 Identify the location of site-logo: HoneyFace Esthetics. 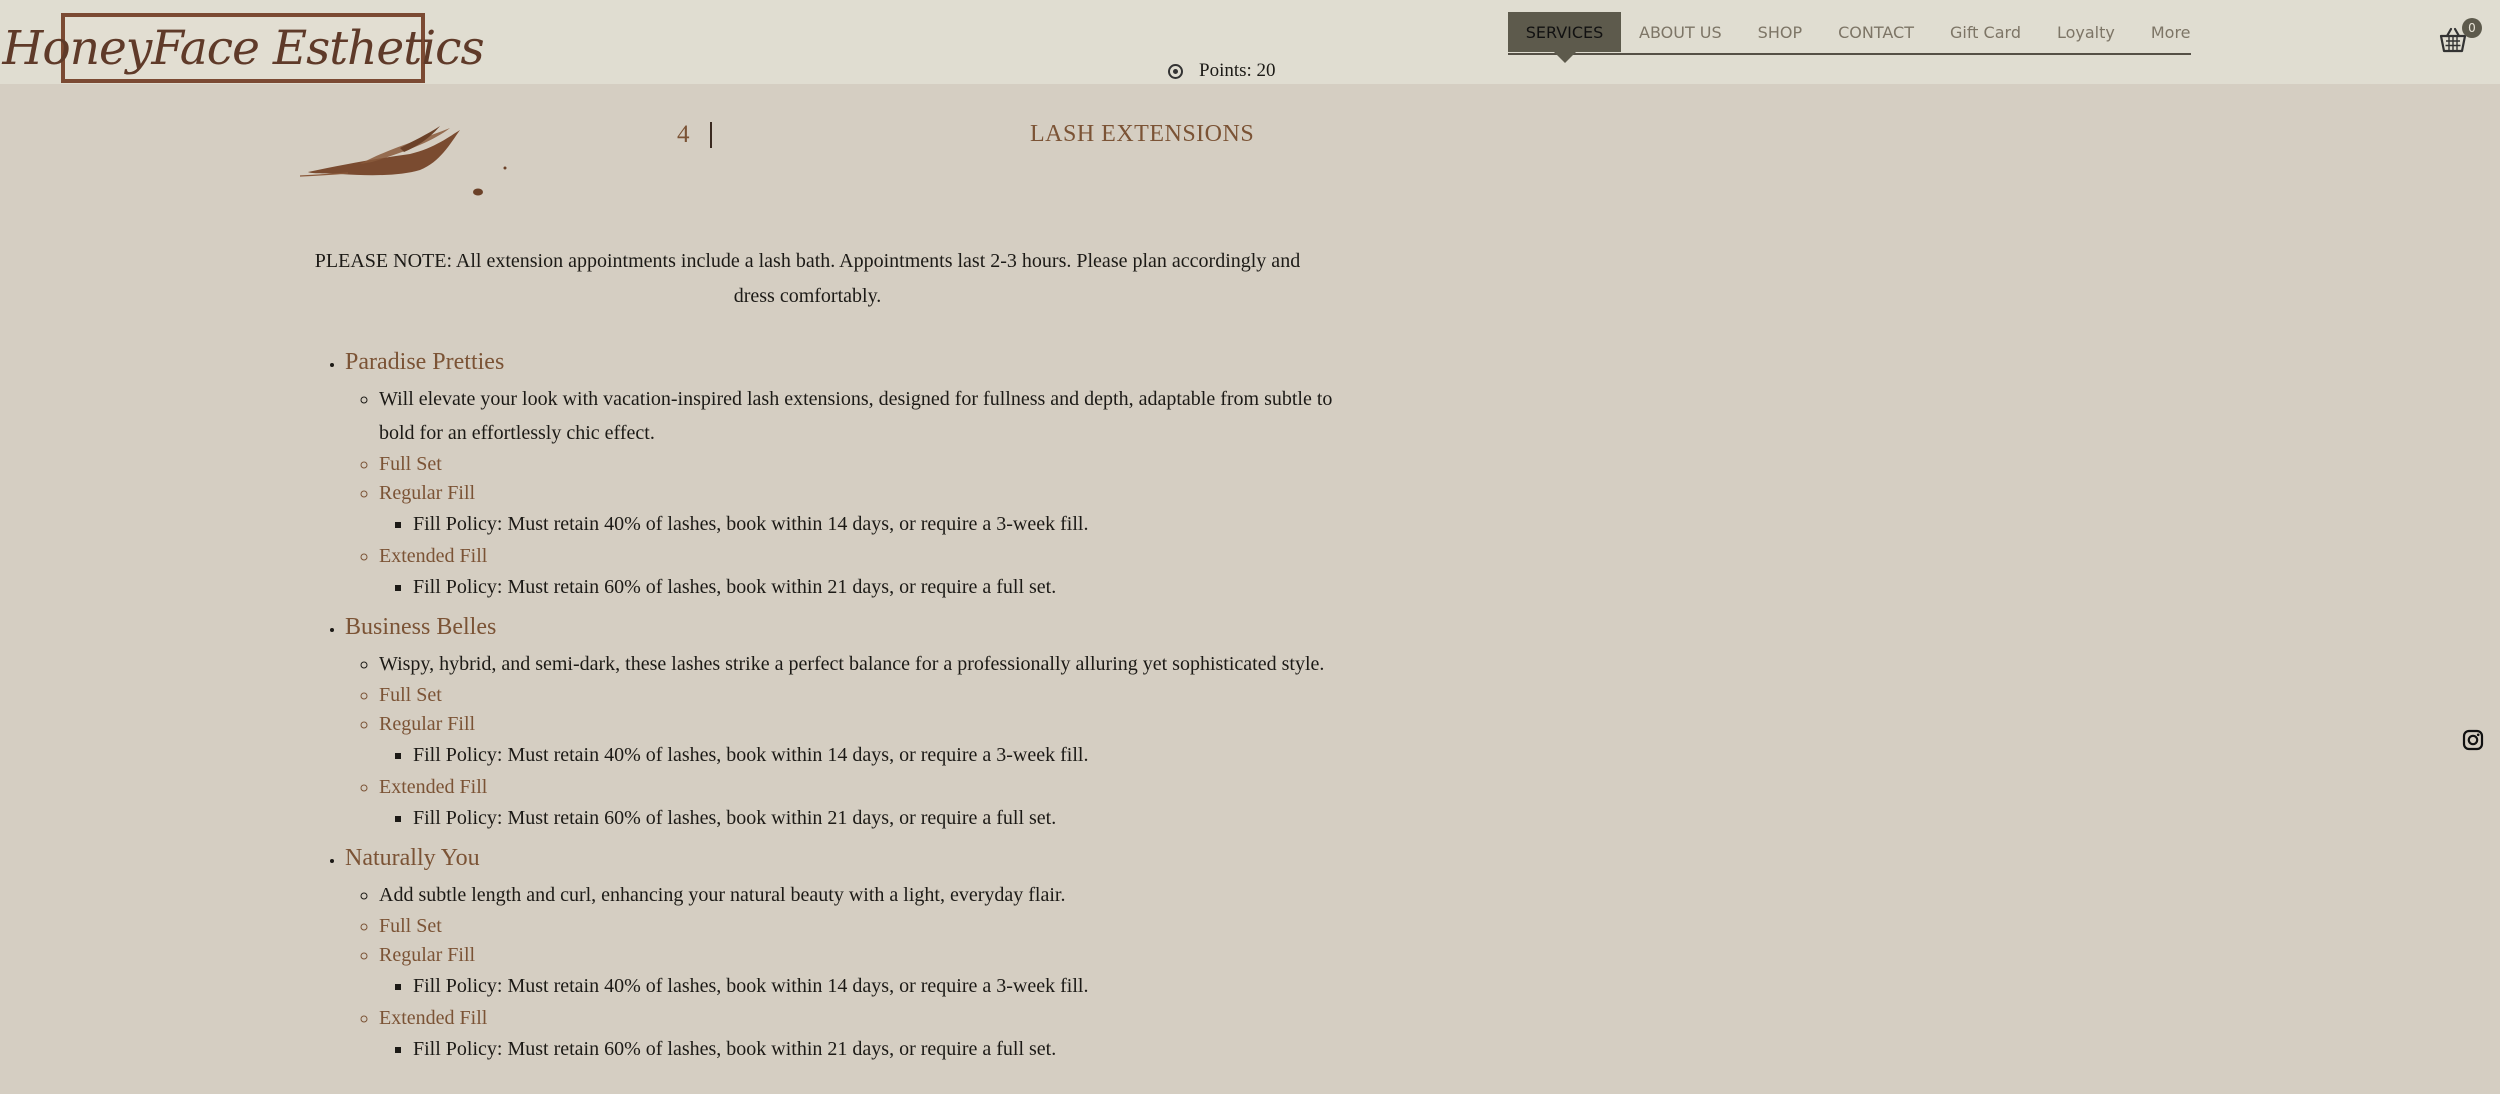
(243, 48).